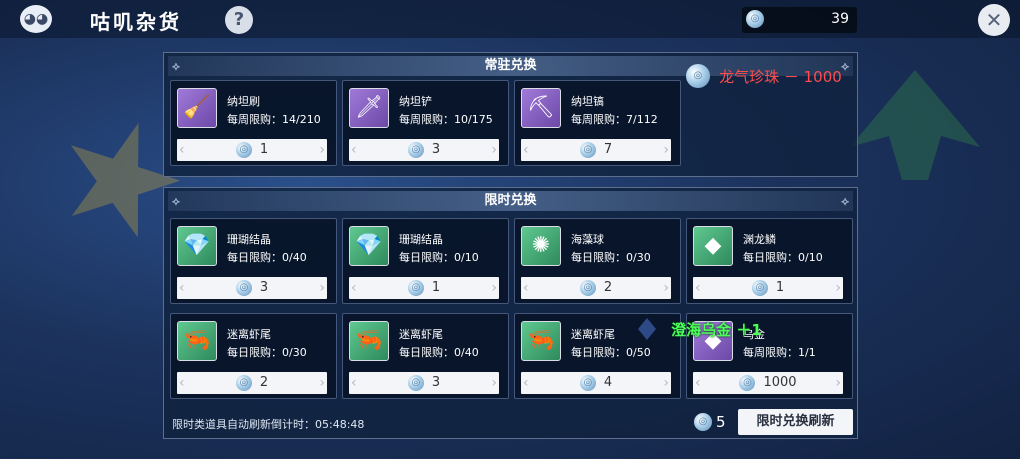 The height and width of the screenshot is (459, 1020). Describe the element at coordinates (780, 76) in the screenshot. I see `spend-notification-text: 龙气珍珠 － 1000` at that location.